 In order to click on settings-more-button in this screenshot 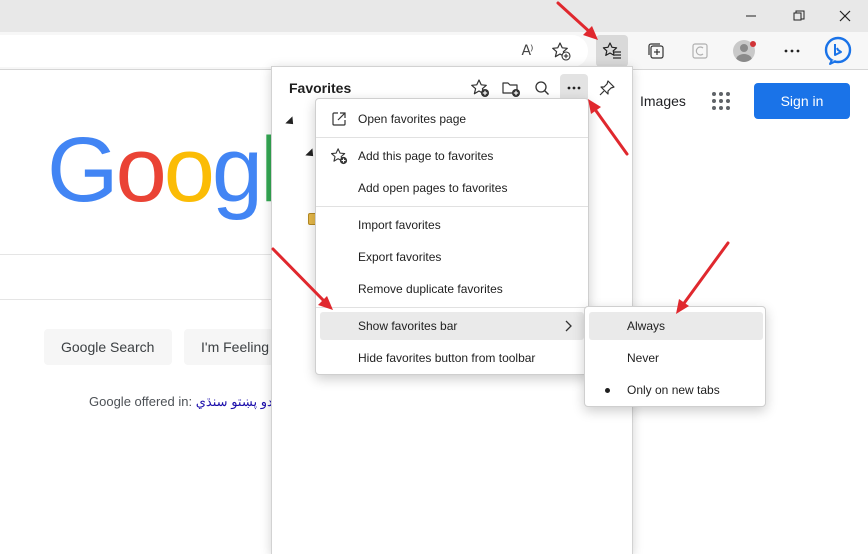, I will do `click(792, 51)`.